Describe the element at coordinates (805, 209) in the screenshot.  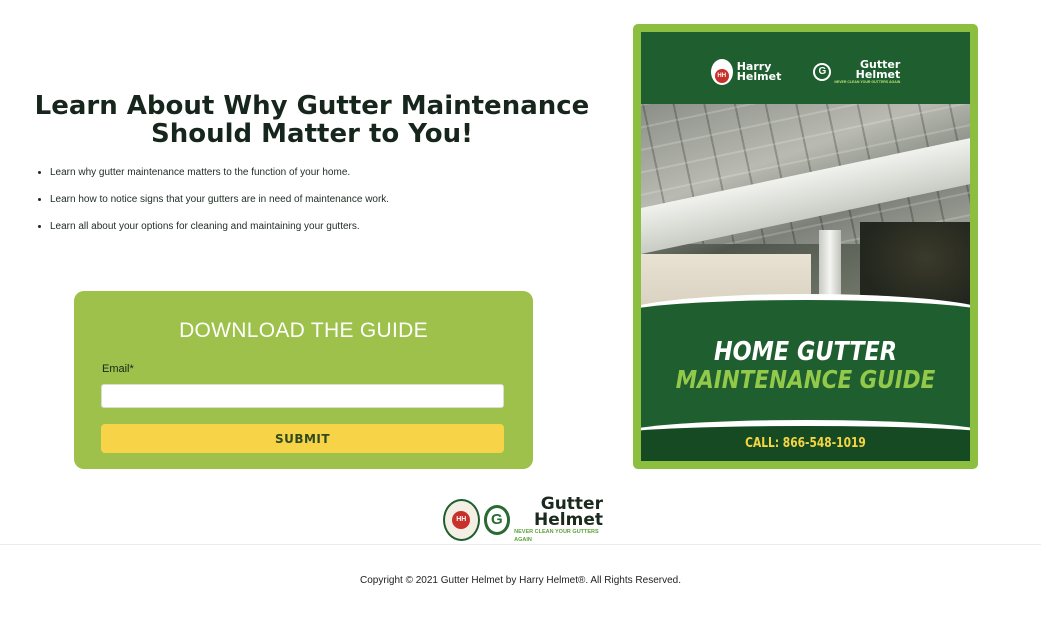
I see `gutter-guard-roof-photo` at that location.